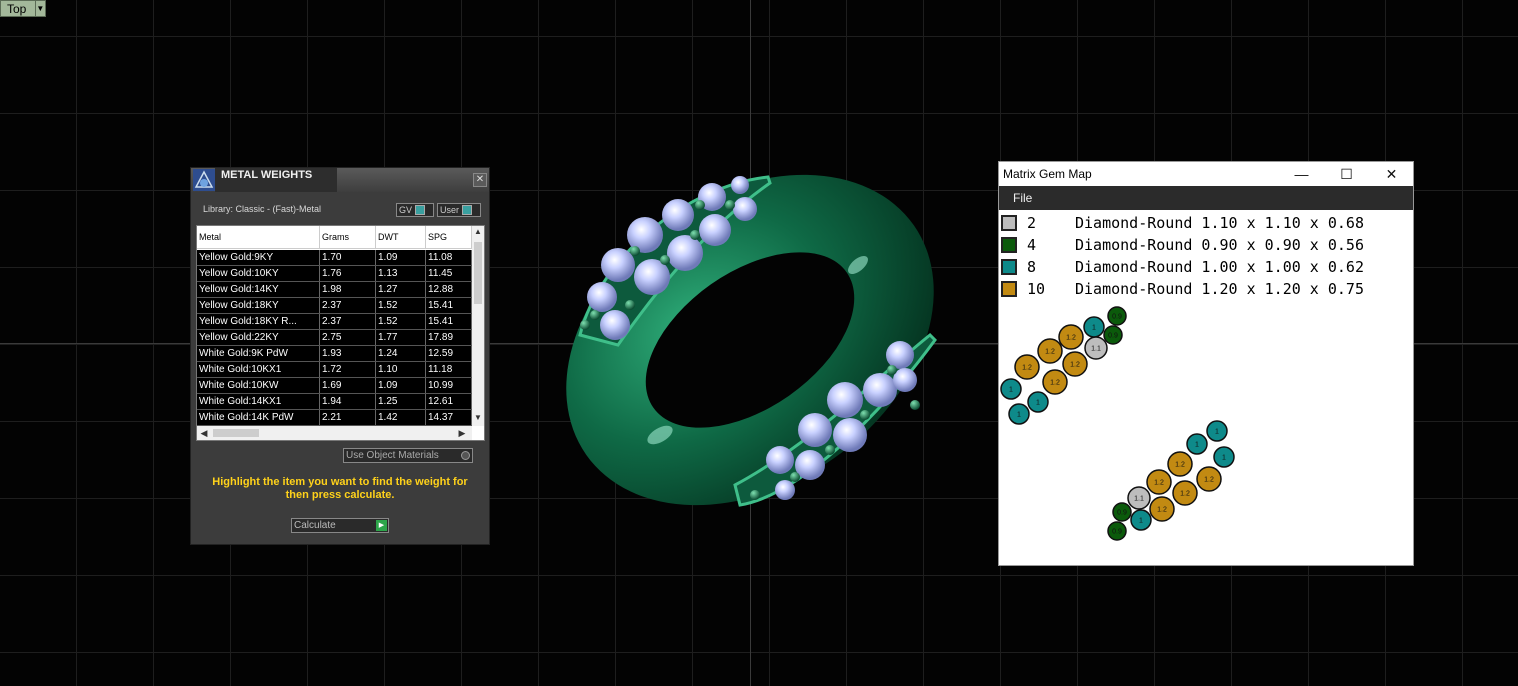 The height and width of the screenshot is (686, 1518). Describe the element at coordinates (1301, 174) in the screenshot. I see `minimize-icon: —` at that location.